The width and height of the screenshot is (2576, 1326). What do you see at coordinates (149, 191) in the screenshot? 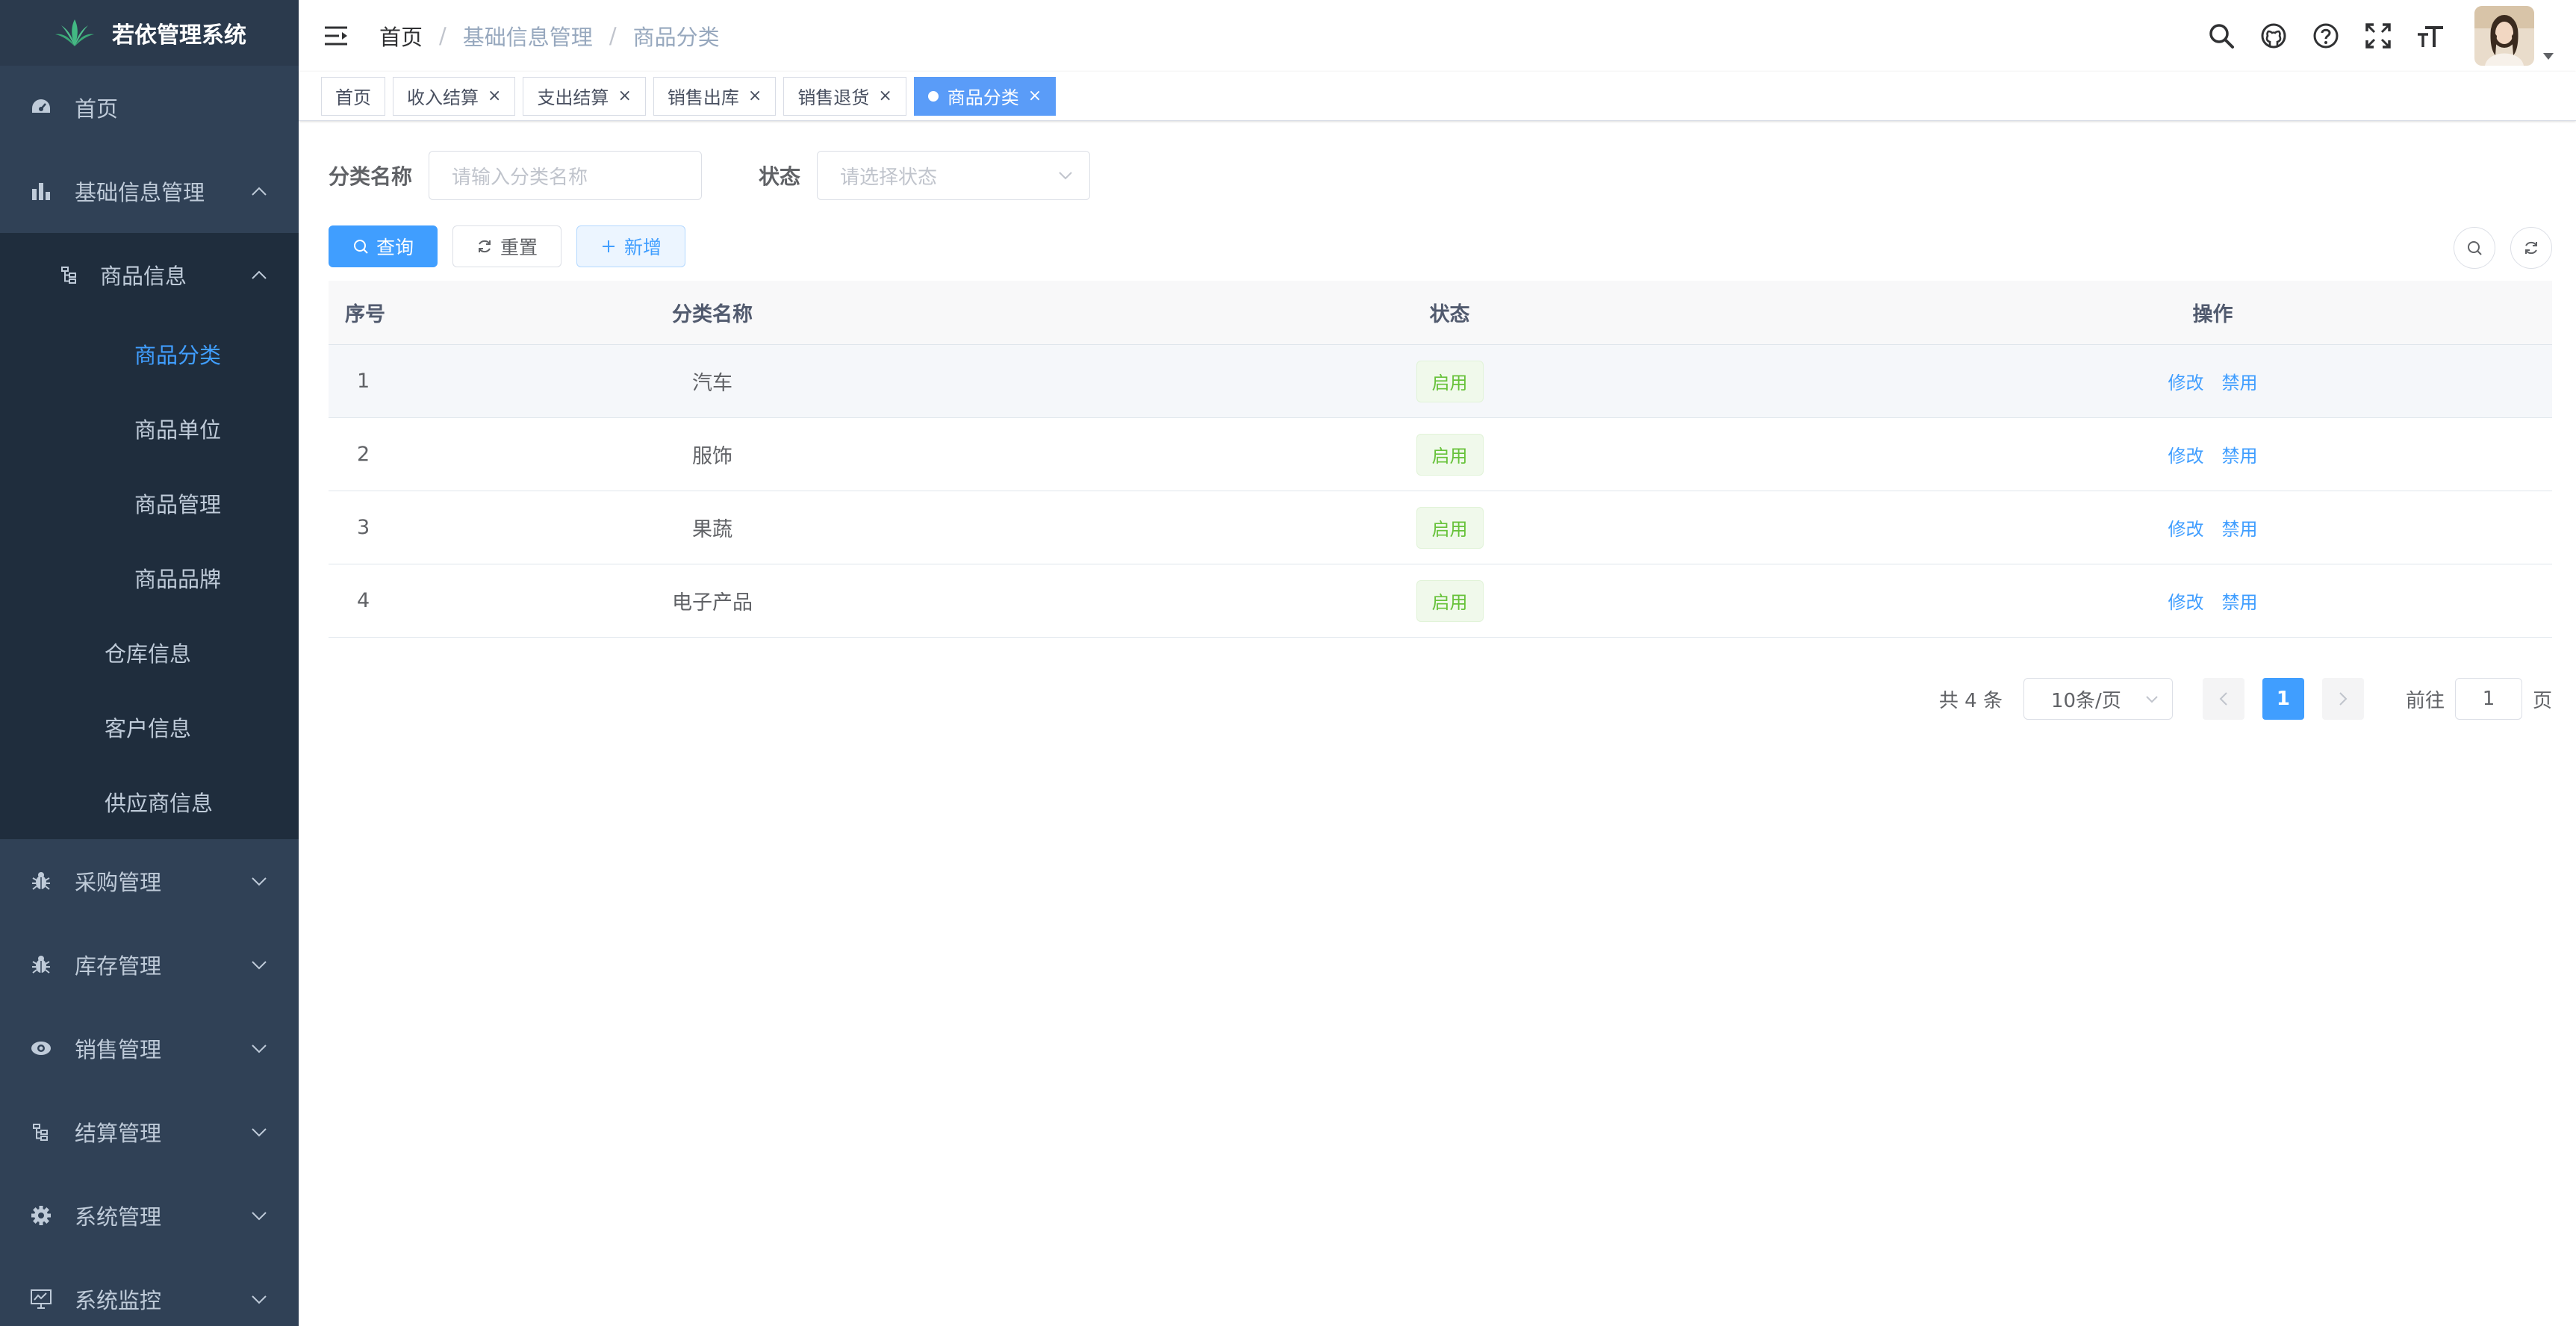
I see `sidebar-item-basic-info: 基础信息管理` at bounding box center [149, 191].